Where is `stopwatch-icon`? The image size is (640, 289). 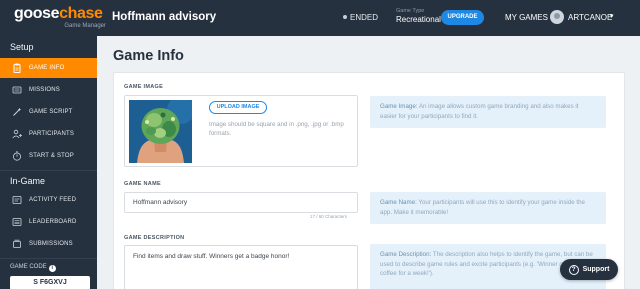 stopwatch-icon is located at coordinates (17, 156).